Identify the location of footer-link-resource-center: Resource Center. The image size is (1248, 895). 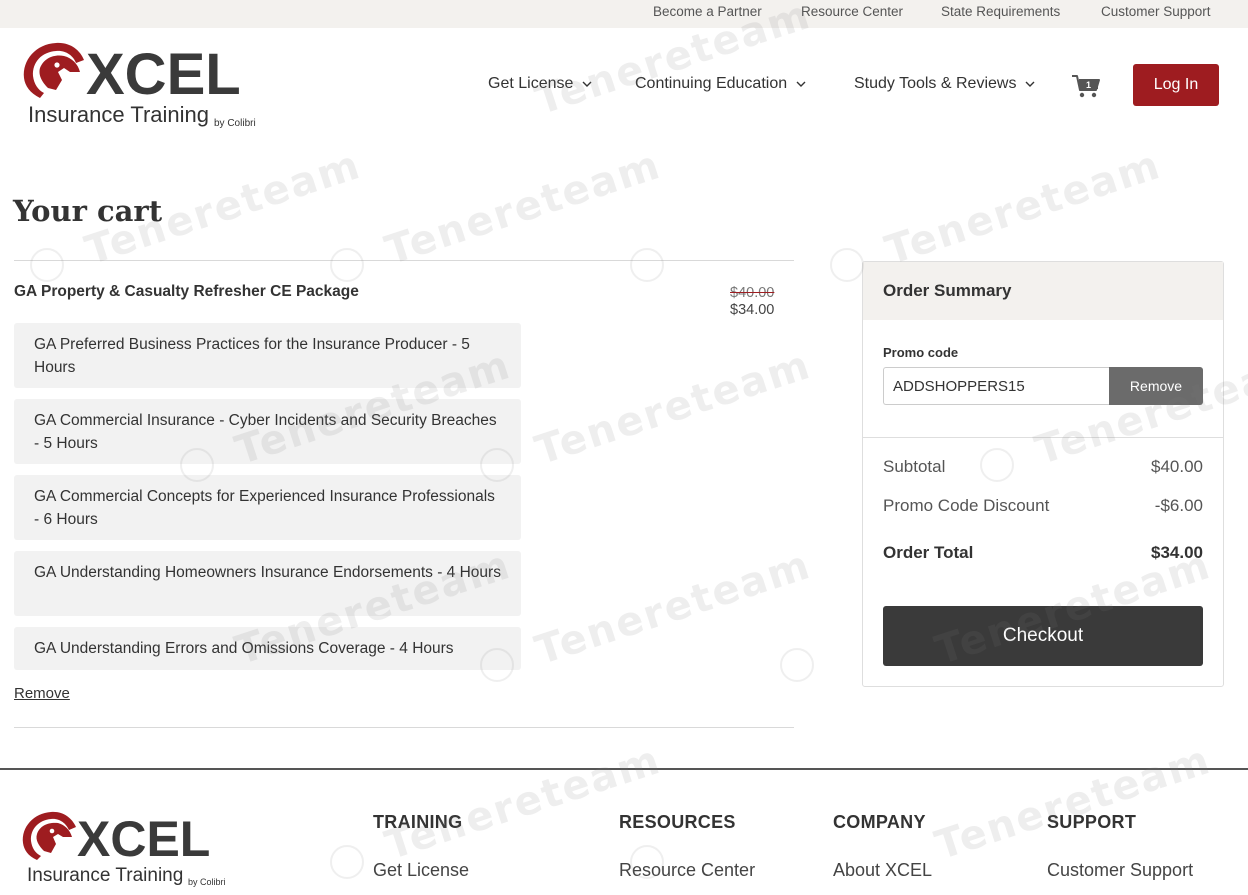
(687, 870).